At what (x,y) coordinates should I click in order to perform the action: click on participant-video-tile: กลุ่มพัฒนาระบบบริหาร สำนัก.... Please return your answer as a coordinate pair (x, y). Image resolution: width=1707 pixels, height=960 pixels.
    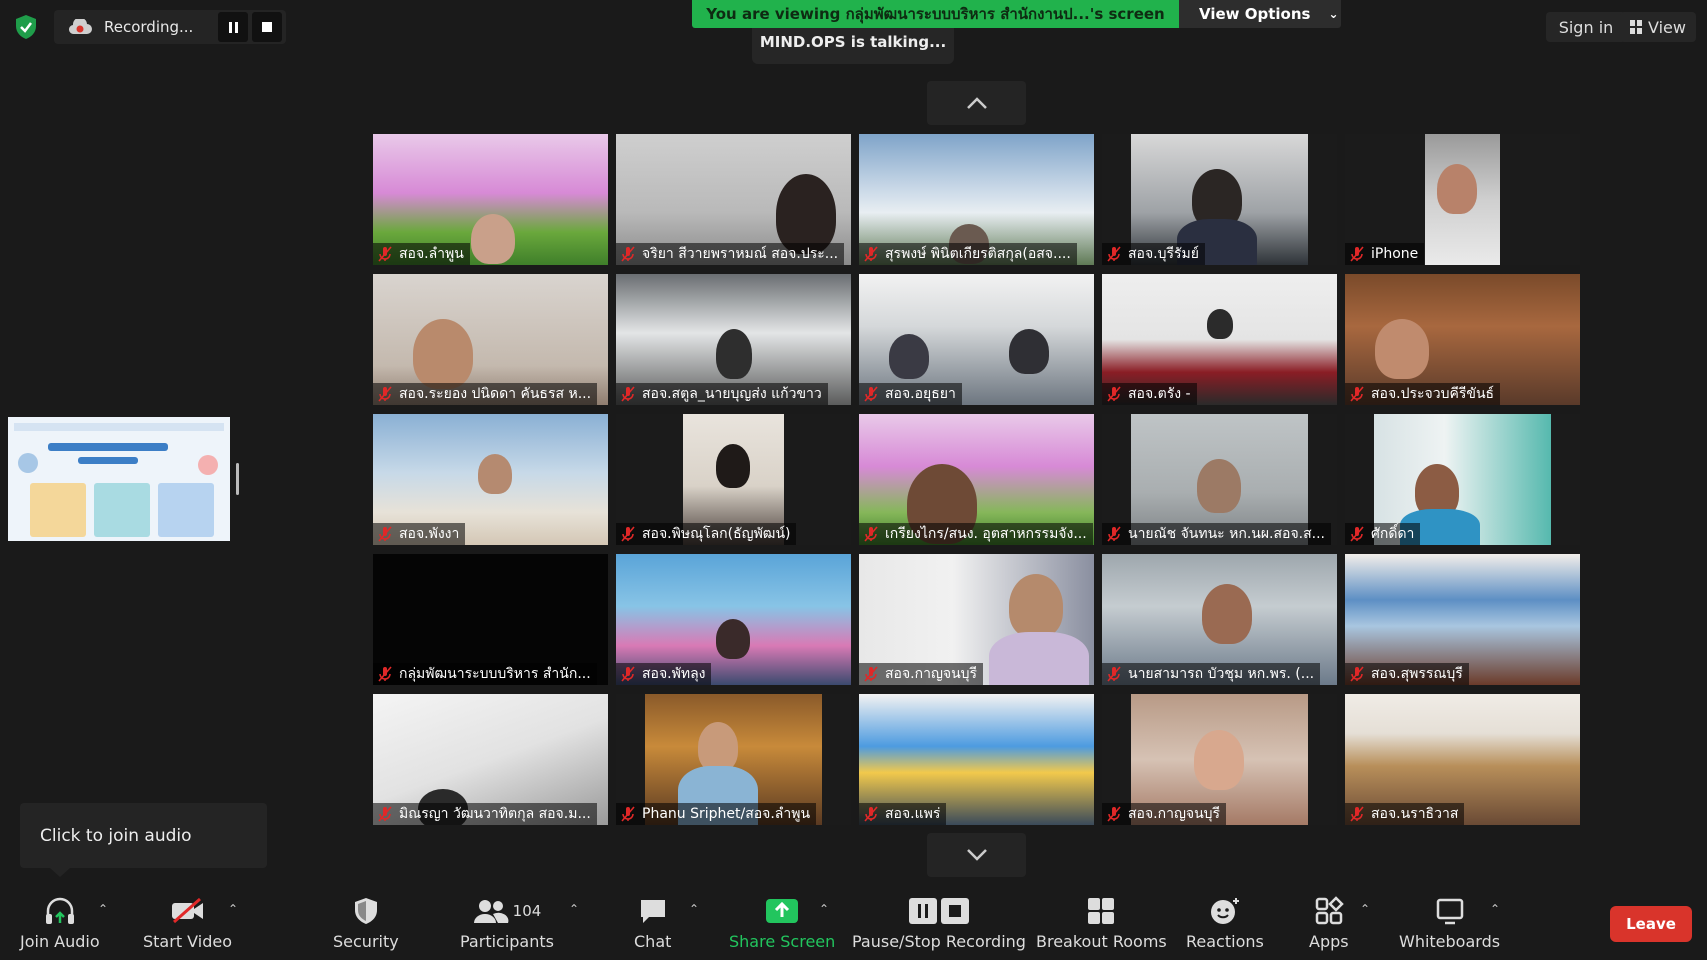
    Looking at the image, I should click on (490, 619).